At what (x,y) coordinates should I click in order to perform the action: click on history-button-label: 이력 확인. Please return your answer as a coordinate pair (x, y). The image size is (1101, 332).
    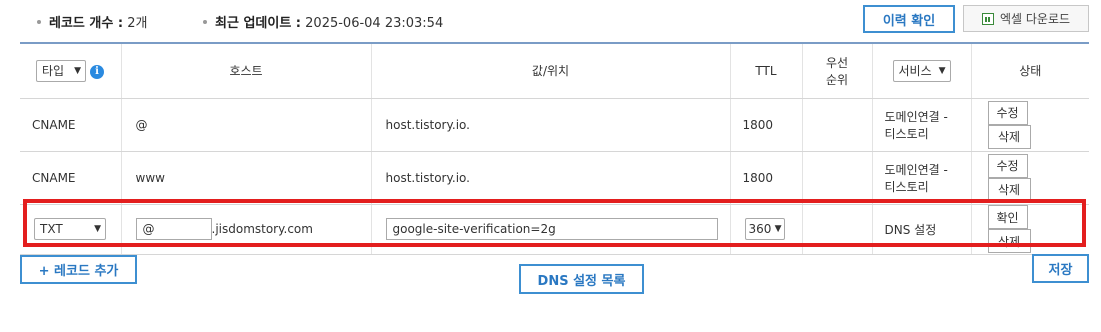
    Looking at the image, I should click on (909, 21).